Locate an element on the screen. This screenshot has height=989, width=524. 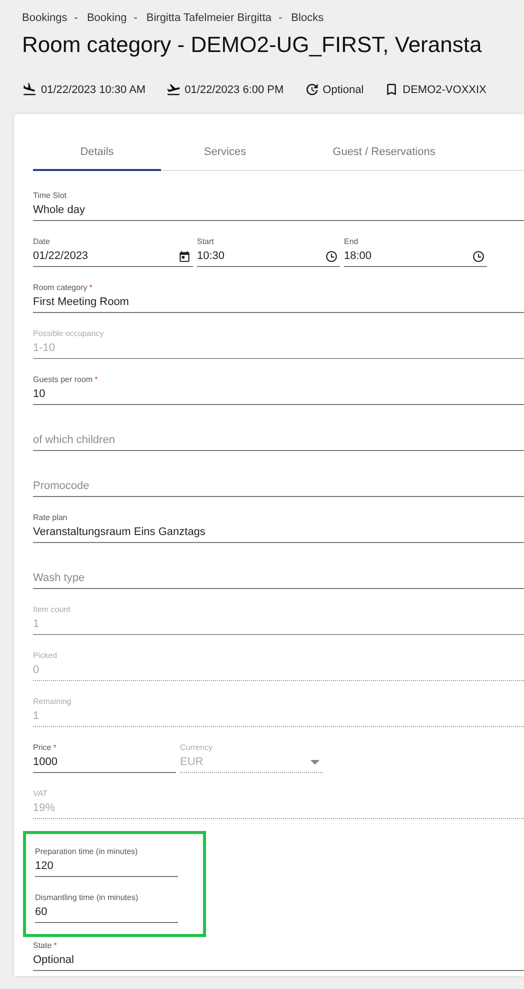
field-label: Picked is located at coordinates (45, 655).